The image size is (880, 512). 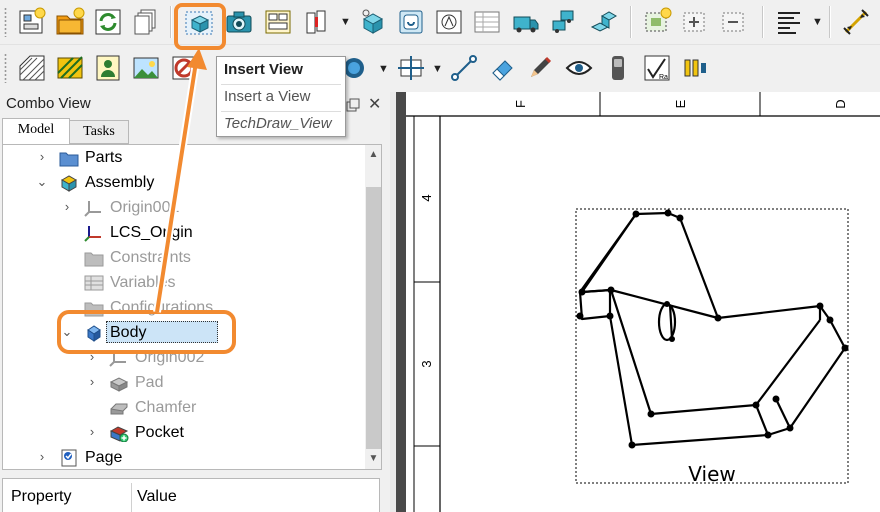 What do you see at coordinates (373, 22) in the screenshot?
I see `insert-detail-view-icon` at bounding box center [373, 22].